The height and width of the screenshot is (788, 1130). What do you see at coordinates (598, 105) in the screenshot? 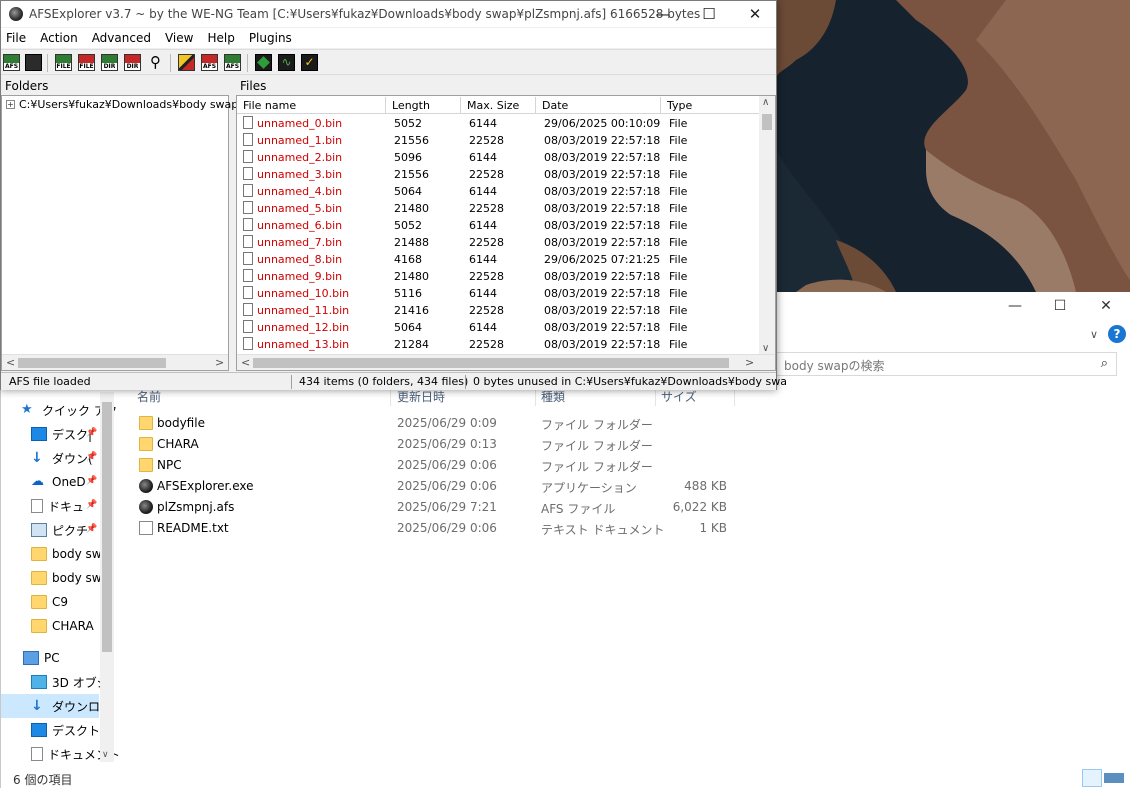
I see `column-header-date: Date` at bounding box center [598, 105].